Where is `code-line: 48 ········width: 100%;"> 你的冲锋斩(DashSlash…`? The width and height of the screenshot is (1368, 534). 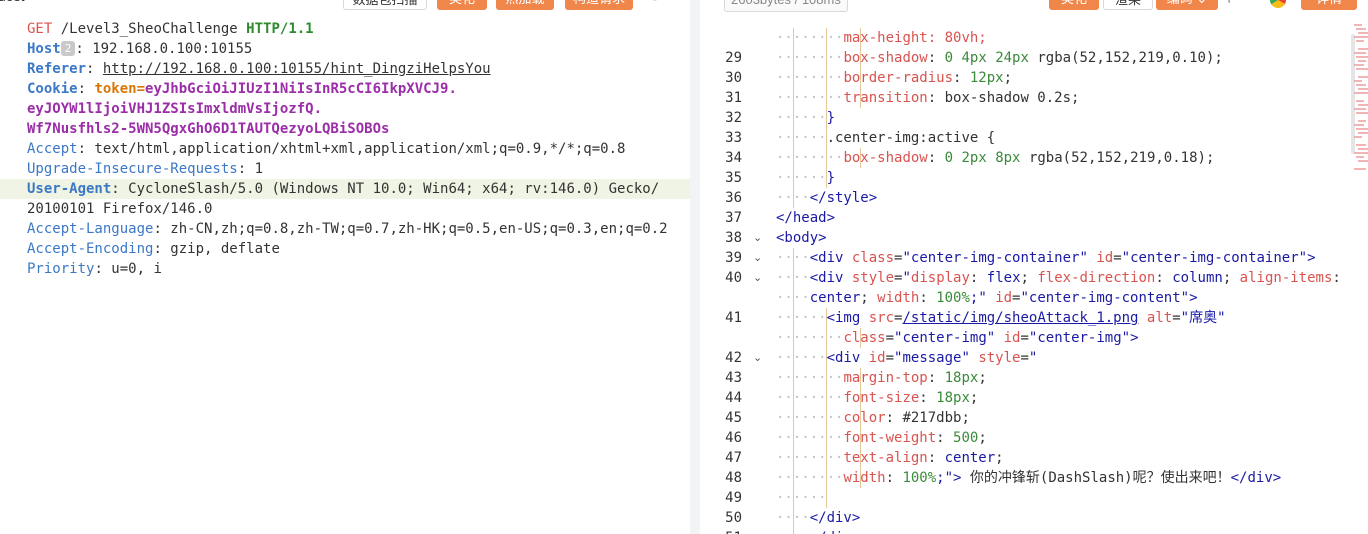
code-line: 48 ········width: 100%;"> 你的冲锋斩(DashSlash… is located at coordinates (1034, 478).